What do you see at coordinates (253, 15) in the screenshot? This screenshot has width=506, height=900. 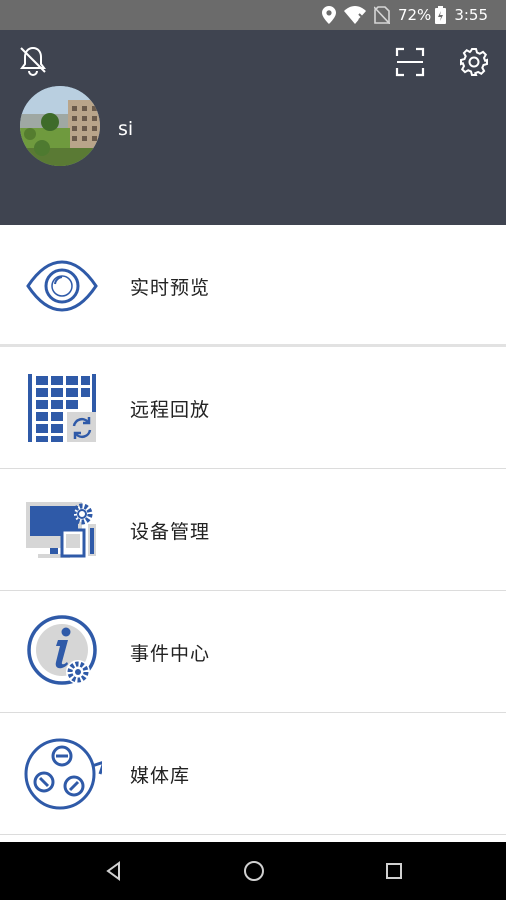 I see `status-bar: 72% 3:55` at bounding box center [253, 15].